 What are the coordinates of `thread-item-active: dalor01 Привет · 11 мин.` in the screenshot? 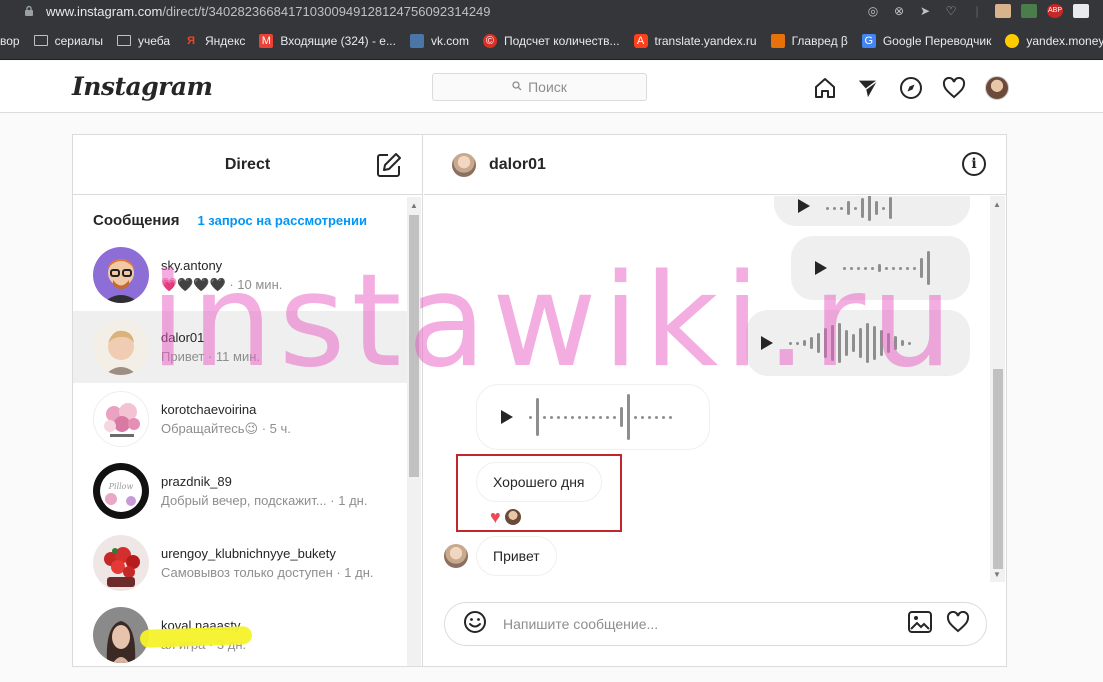 It's located at (240, 347).